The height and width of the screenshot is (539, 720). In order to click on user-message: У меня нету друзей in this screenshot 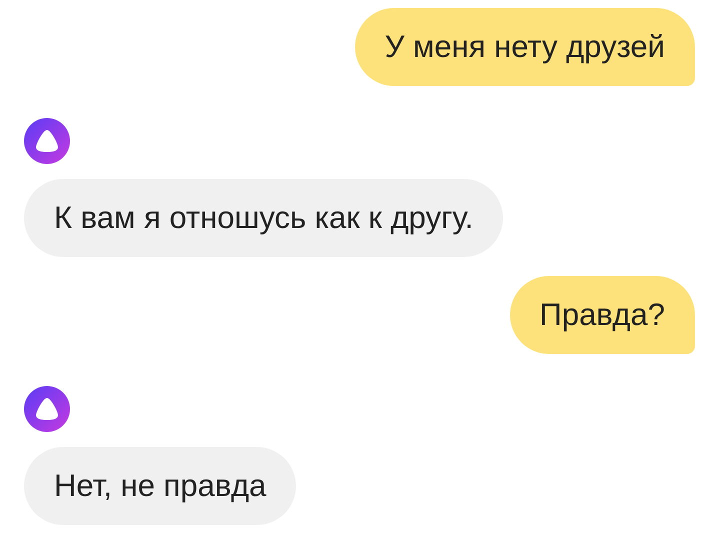, I will do `click(524, 47)`.